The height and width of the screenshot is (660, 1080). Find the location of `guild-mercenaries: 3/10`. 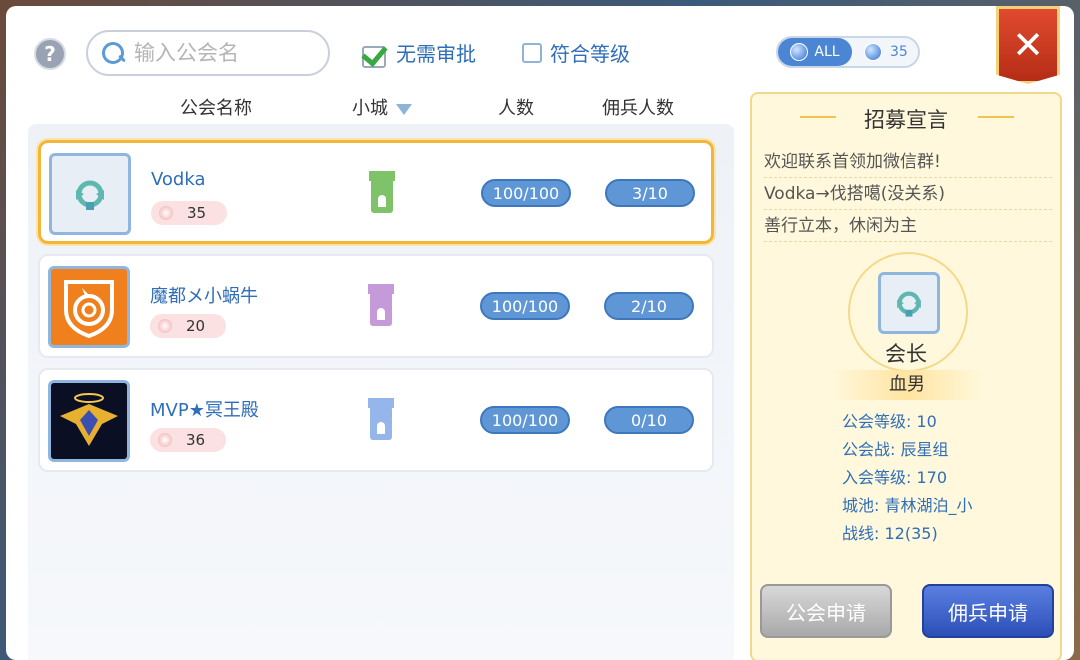

guild-mercenaries: 3/10 is located at coordinates (650, 193).